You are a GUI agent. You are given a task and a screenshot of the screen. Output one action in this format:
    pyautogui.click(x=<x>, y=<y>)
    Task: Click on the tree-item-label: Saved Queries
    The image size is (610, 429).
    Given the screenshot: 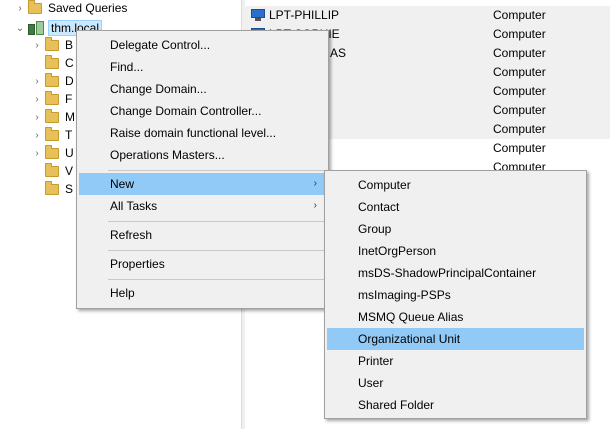 What is the action you would take?
    pyautogui.click(x=88, y=8)
    